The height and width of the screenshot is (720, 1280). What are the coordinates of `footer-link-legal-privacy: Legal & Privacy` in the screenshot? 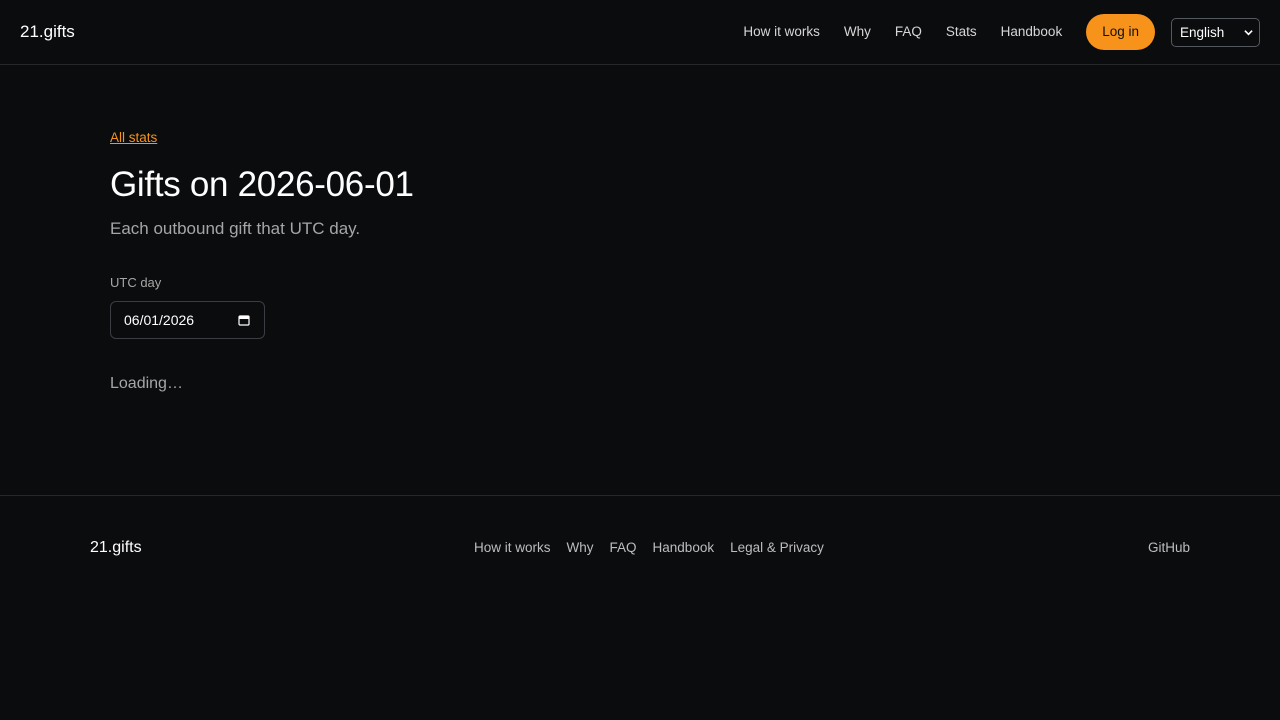 It's located at (777, 548).